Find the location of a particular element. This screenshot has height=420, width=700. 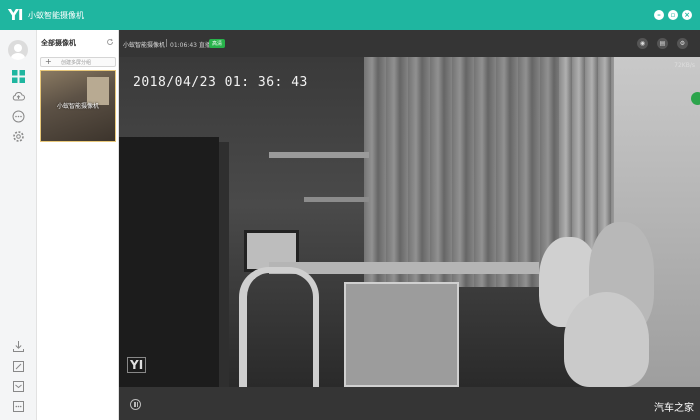

edit-icon is located at coordinates (18, 366).